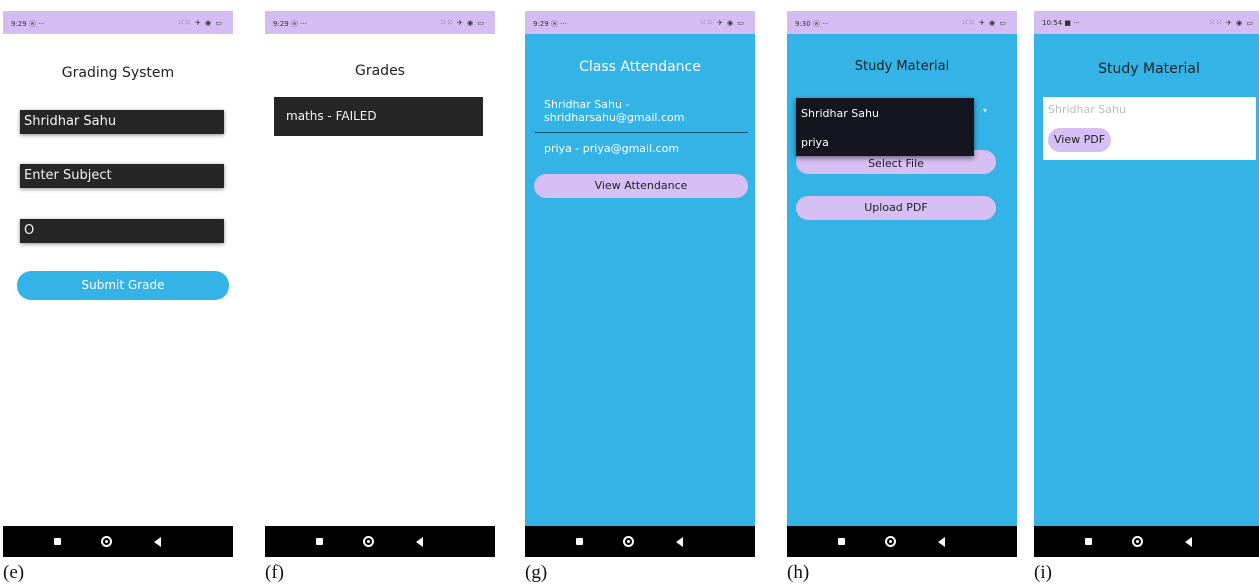  Describe the element at coordinates (1146, 22) in the screenshot. I see `status-bar: 10:54 ■ ··· ⁙⁙ ✈ ◉ ▭` at that location.